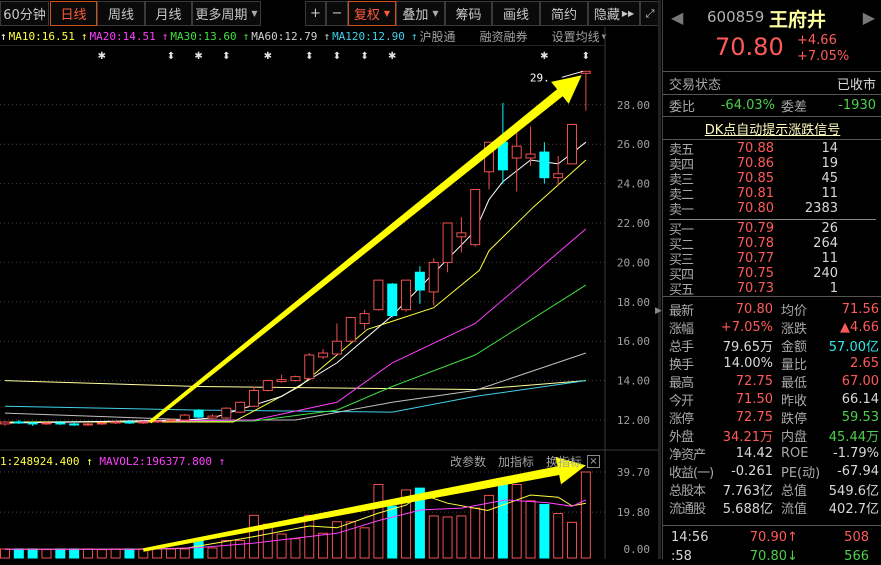 This screenshot has width=881, height=565. What do you see at coordinates (659, 279) in the screenshot?
I see `panel-splitter` at bounding box center [659, 279].